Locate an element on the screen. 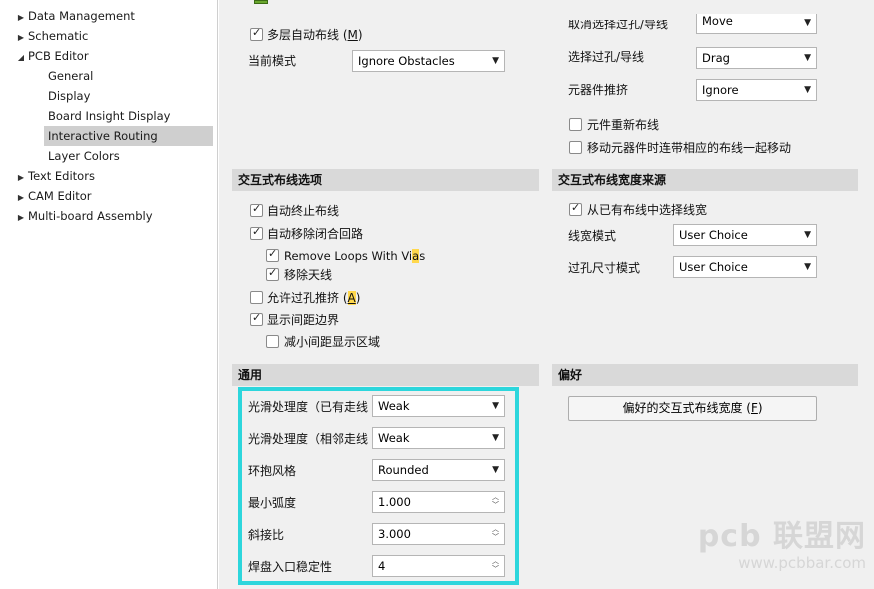 The image size is (874, 589). routing-options-header: 交互式布线选项 is located at coordinates (385, 180).